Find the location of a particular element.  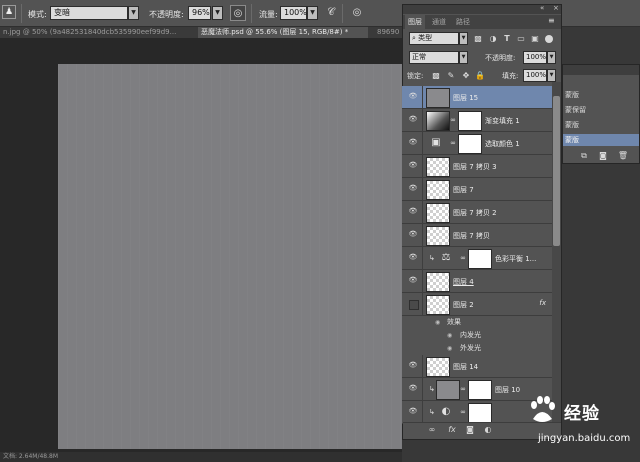

scrollbar-thumb is located at coordinates (556, 171).